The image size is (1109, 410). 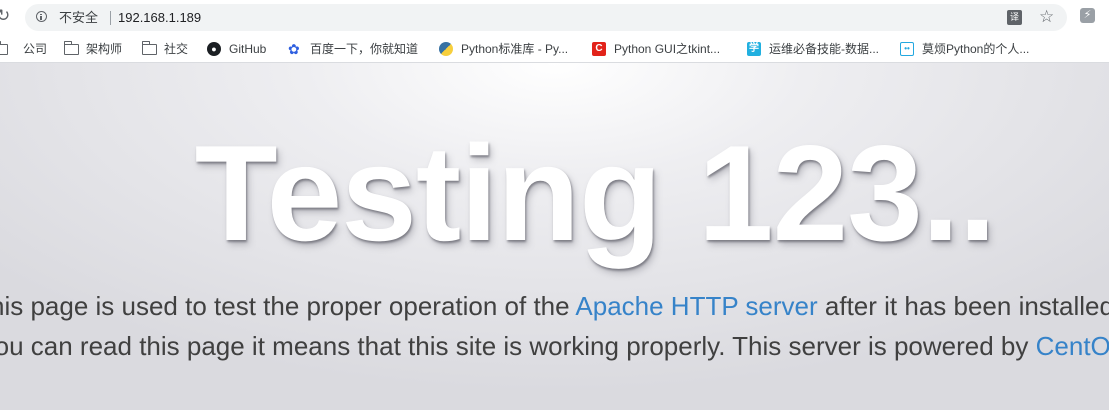 What do you see at coordinates (907, 49) in the screenshot?
I see `bilibili-icon: ••` at bounding box center [907, 49].